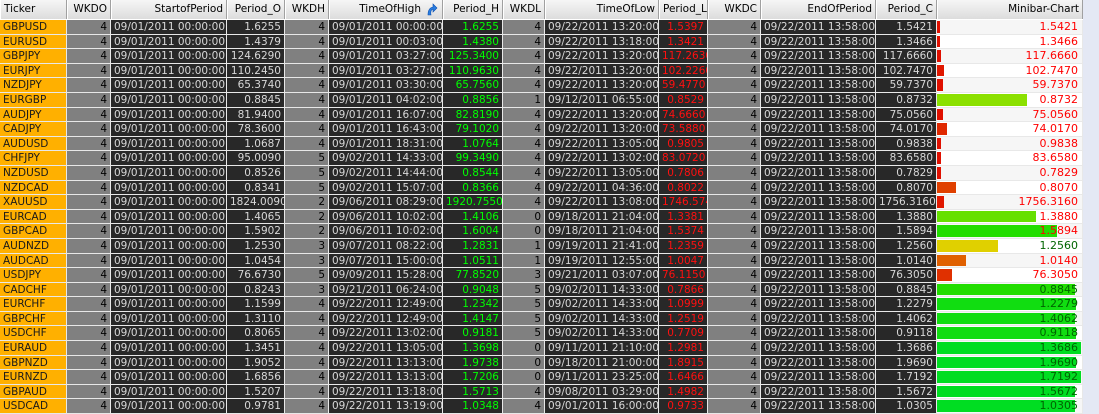 The width and height of the screenshot is (1099, 414). I want to click on cell-period-c: 1.0305, so click(906, 406).